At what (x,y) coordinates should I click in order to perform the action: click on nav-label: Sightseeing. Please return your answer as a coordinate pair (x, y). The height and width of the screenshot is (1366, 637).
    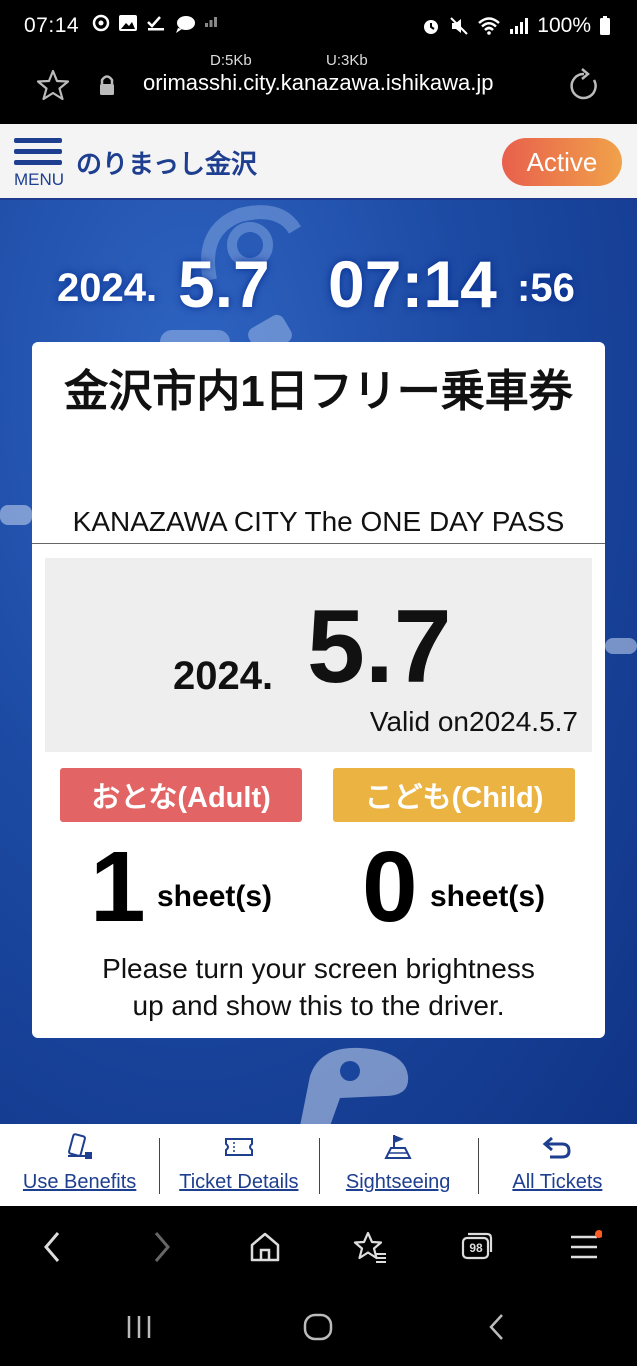
    Looking at the image, I should click on (398, 1182).